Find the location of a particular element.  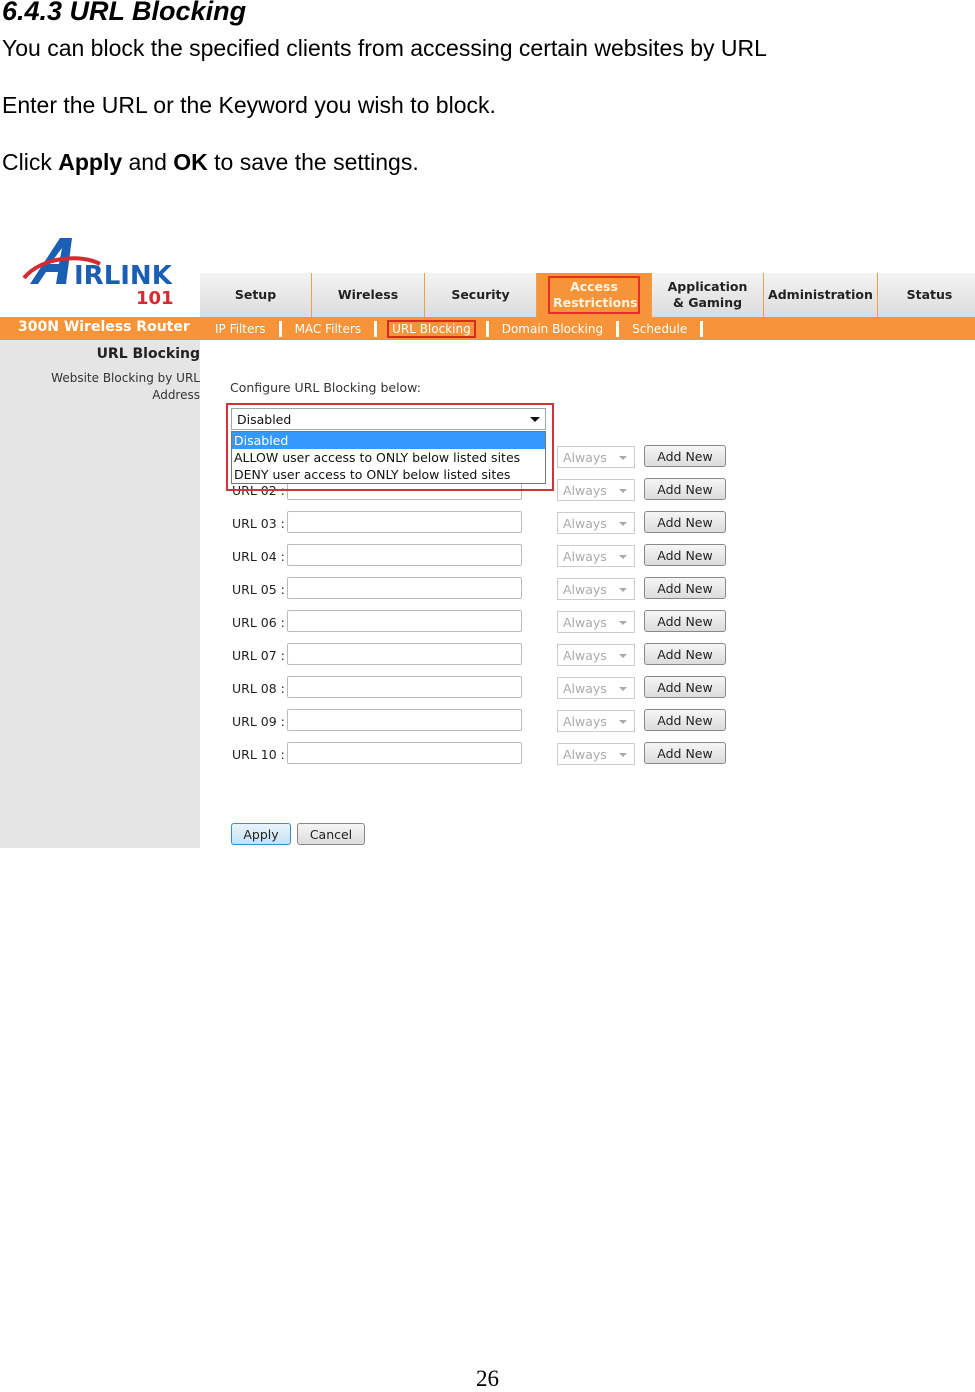

tab-label: Status is located at coordinates (929, 294).